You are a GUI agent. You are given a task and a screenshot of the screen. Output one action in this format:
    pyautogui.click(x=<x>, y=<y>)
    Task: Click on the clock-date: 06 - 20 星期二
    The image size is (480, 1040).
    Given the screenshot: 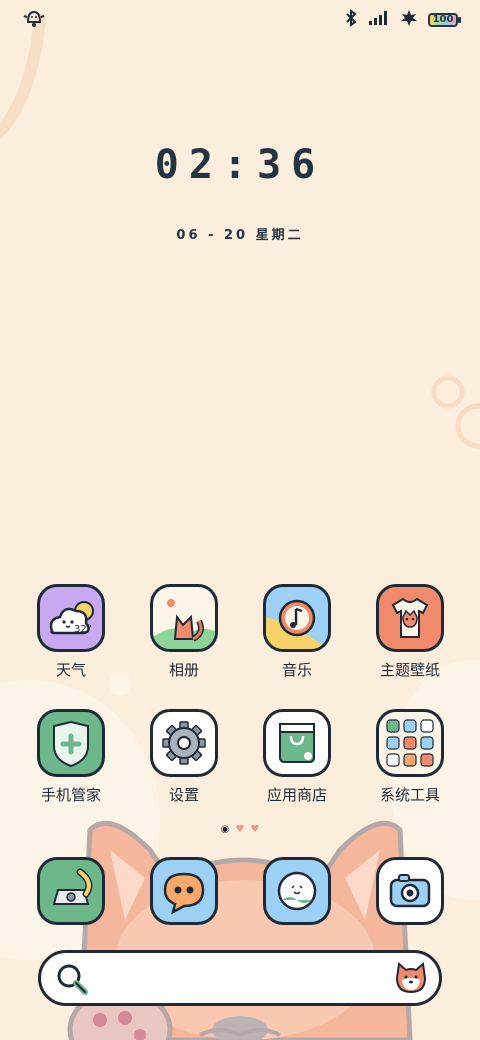 What is the action you would take?
    pyautogui.click(x=240, y=235)
    